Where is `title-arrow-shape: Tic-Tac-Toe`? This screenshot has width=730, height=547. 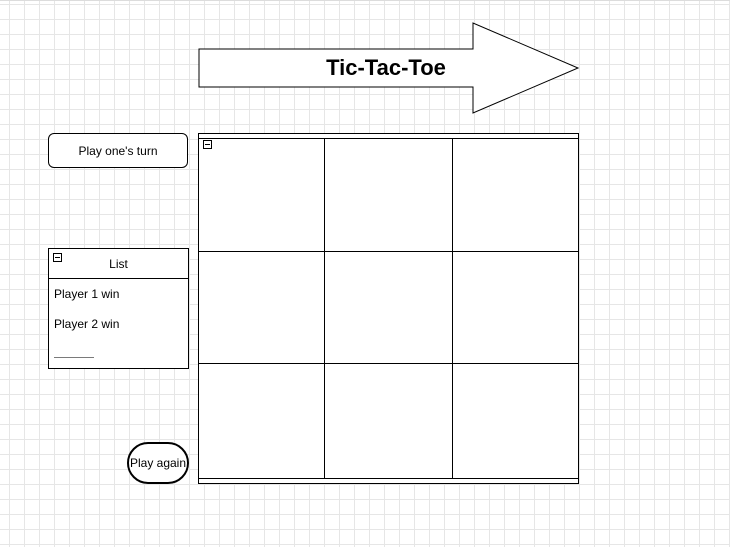
title-arrow-shape: Tic-Tac-Toe is located at coordinates (389, 69).